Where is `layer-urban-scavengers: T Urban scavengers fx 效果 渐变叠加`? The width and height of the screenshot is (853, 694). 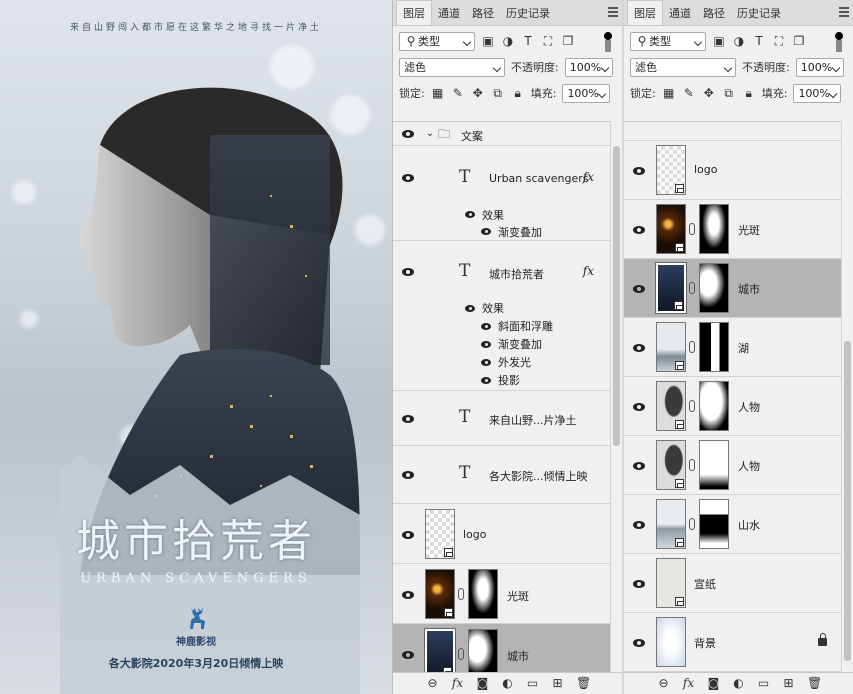
layer-urban-scavengers: T Urban scavengers fx 效果 渐变叠加 is located at coordinates (501, 193).